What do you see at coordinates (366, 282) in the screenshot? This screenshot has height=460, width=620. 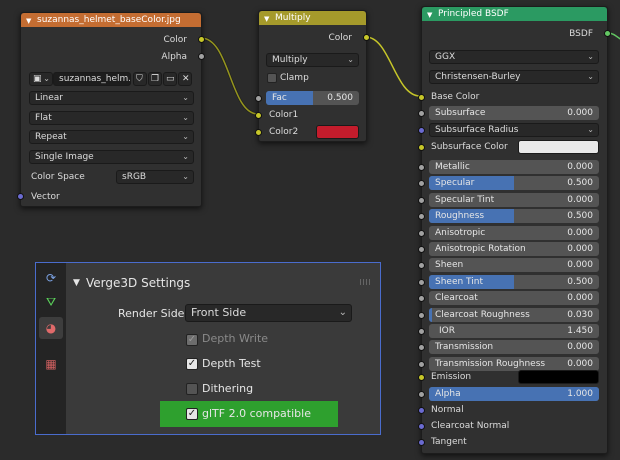 I see `drag-grip-icon` at bounding box center [366, 282].